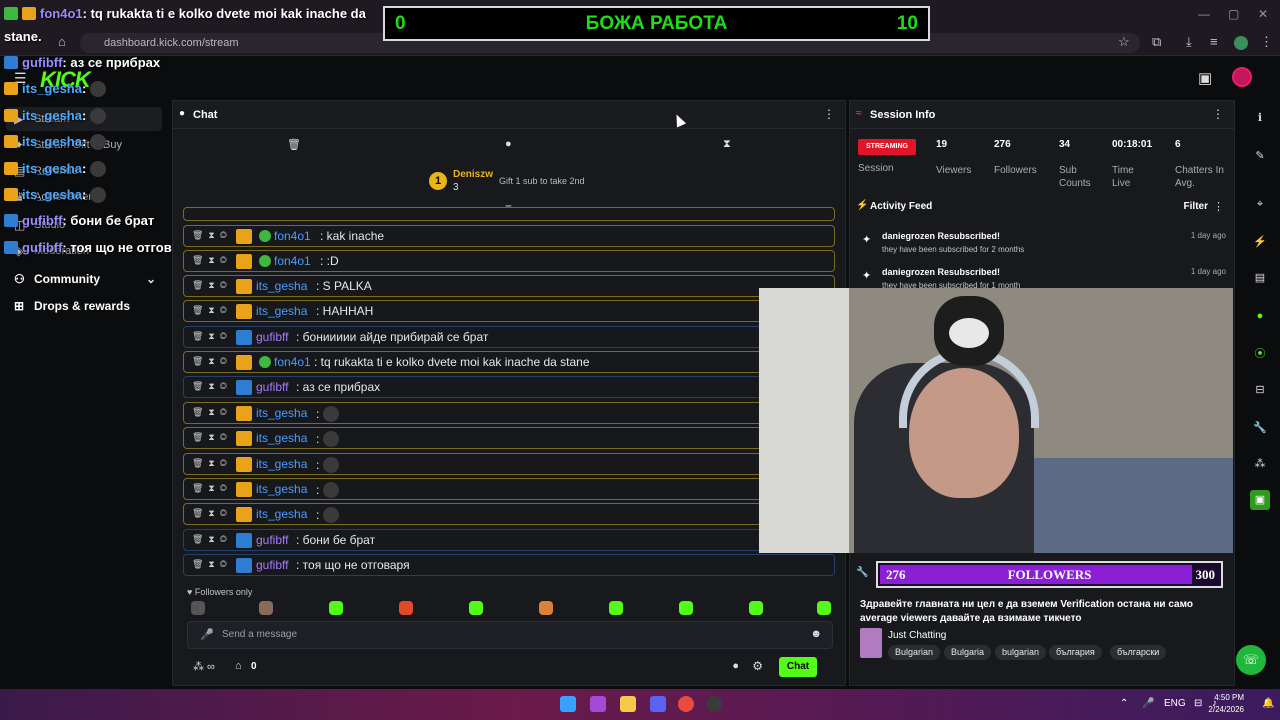  What do you see at coordinates (84, 279) in the screenshot?
I see `sidebar-community: ⚇ Community ⌄` at bounding box center [84, 279].